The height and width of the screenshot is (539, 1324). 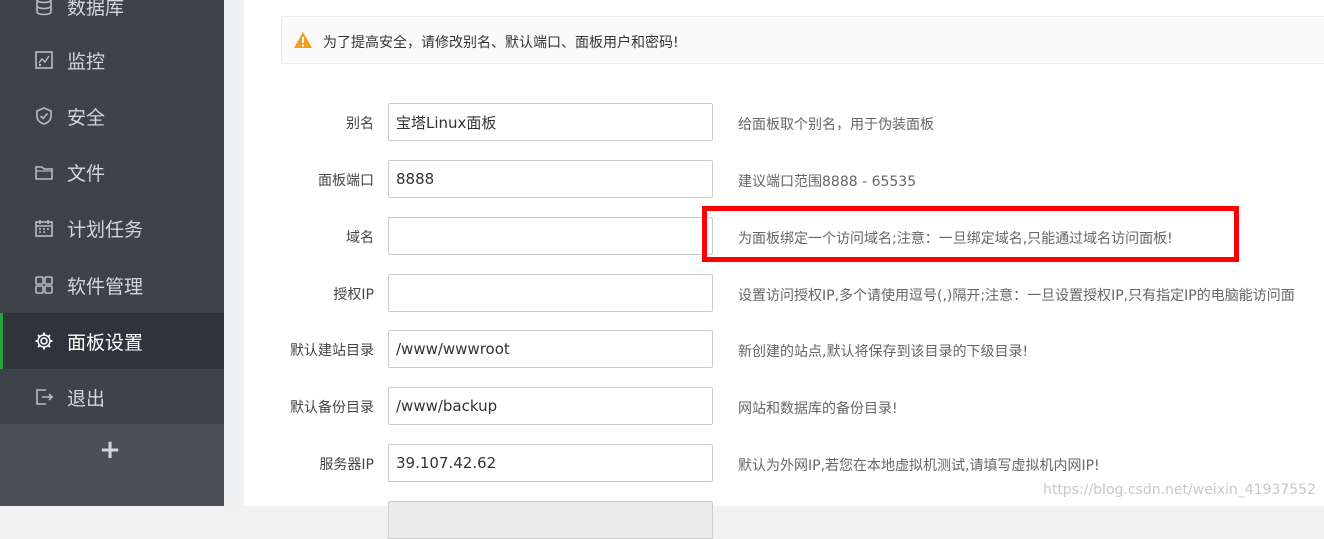 I want to click on folder-icon, so click(x=44, y=173).